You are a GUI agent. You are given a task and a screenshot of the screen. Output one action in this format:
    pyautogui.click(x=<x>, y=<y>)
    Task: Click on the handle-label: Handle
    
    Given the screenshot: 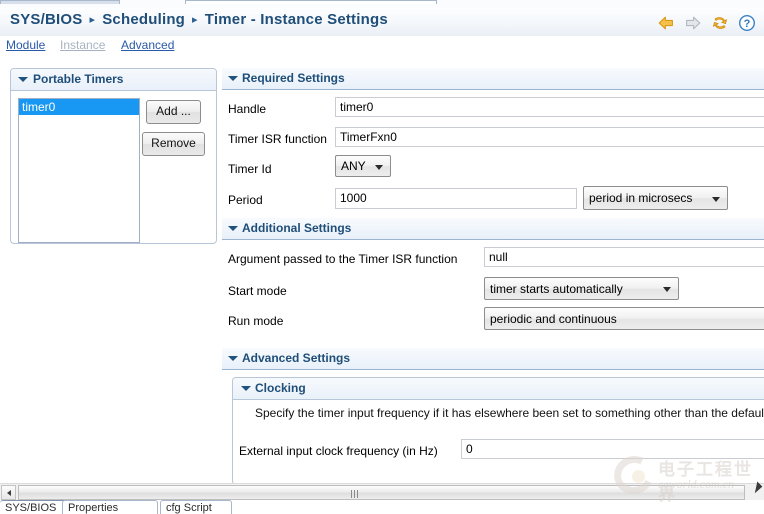 What is the action you would take?
    pyautogui.click(x=247, y=109)
    